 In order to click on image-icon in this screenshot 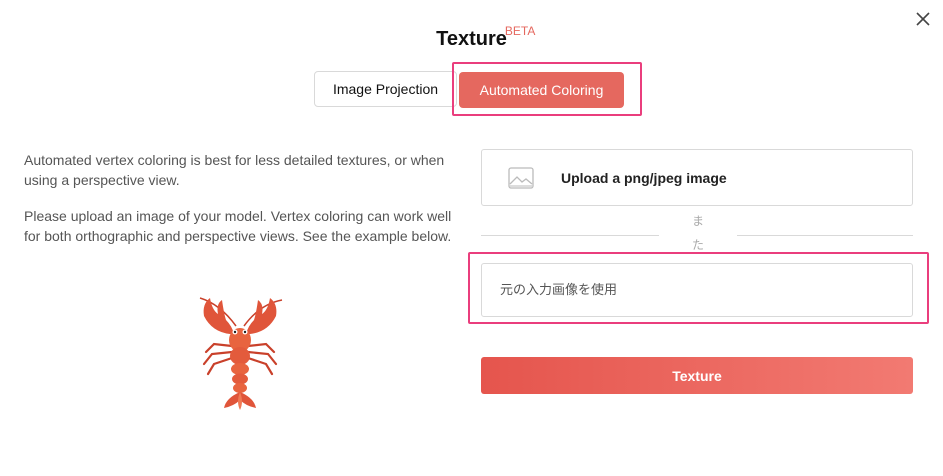, I will do `click(521, 178)`.